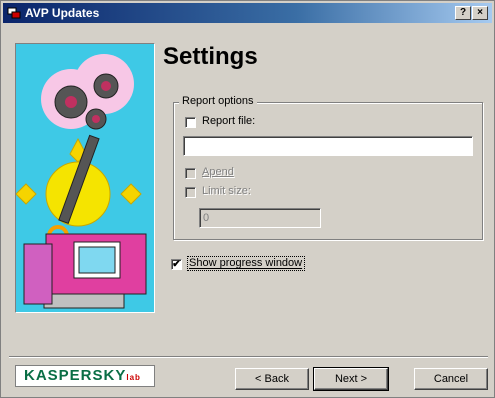  Describe the element at coordinates (218, 101) in the screenshot. I see `report-options-legend: Report options` at that location.